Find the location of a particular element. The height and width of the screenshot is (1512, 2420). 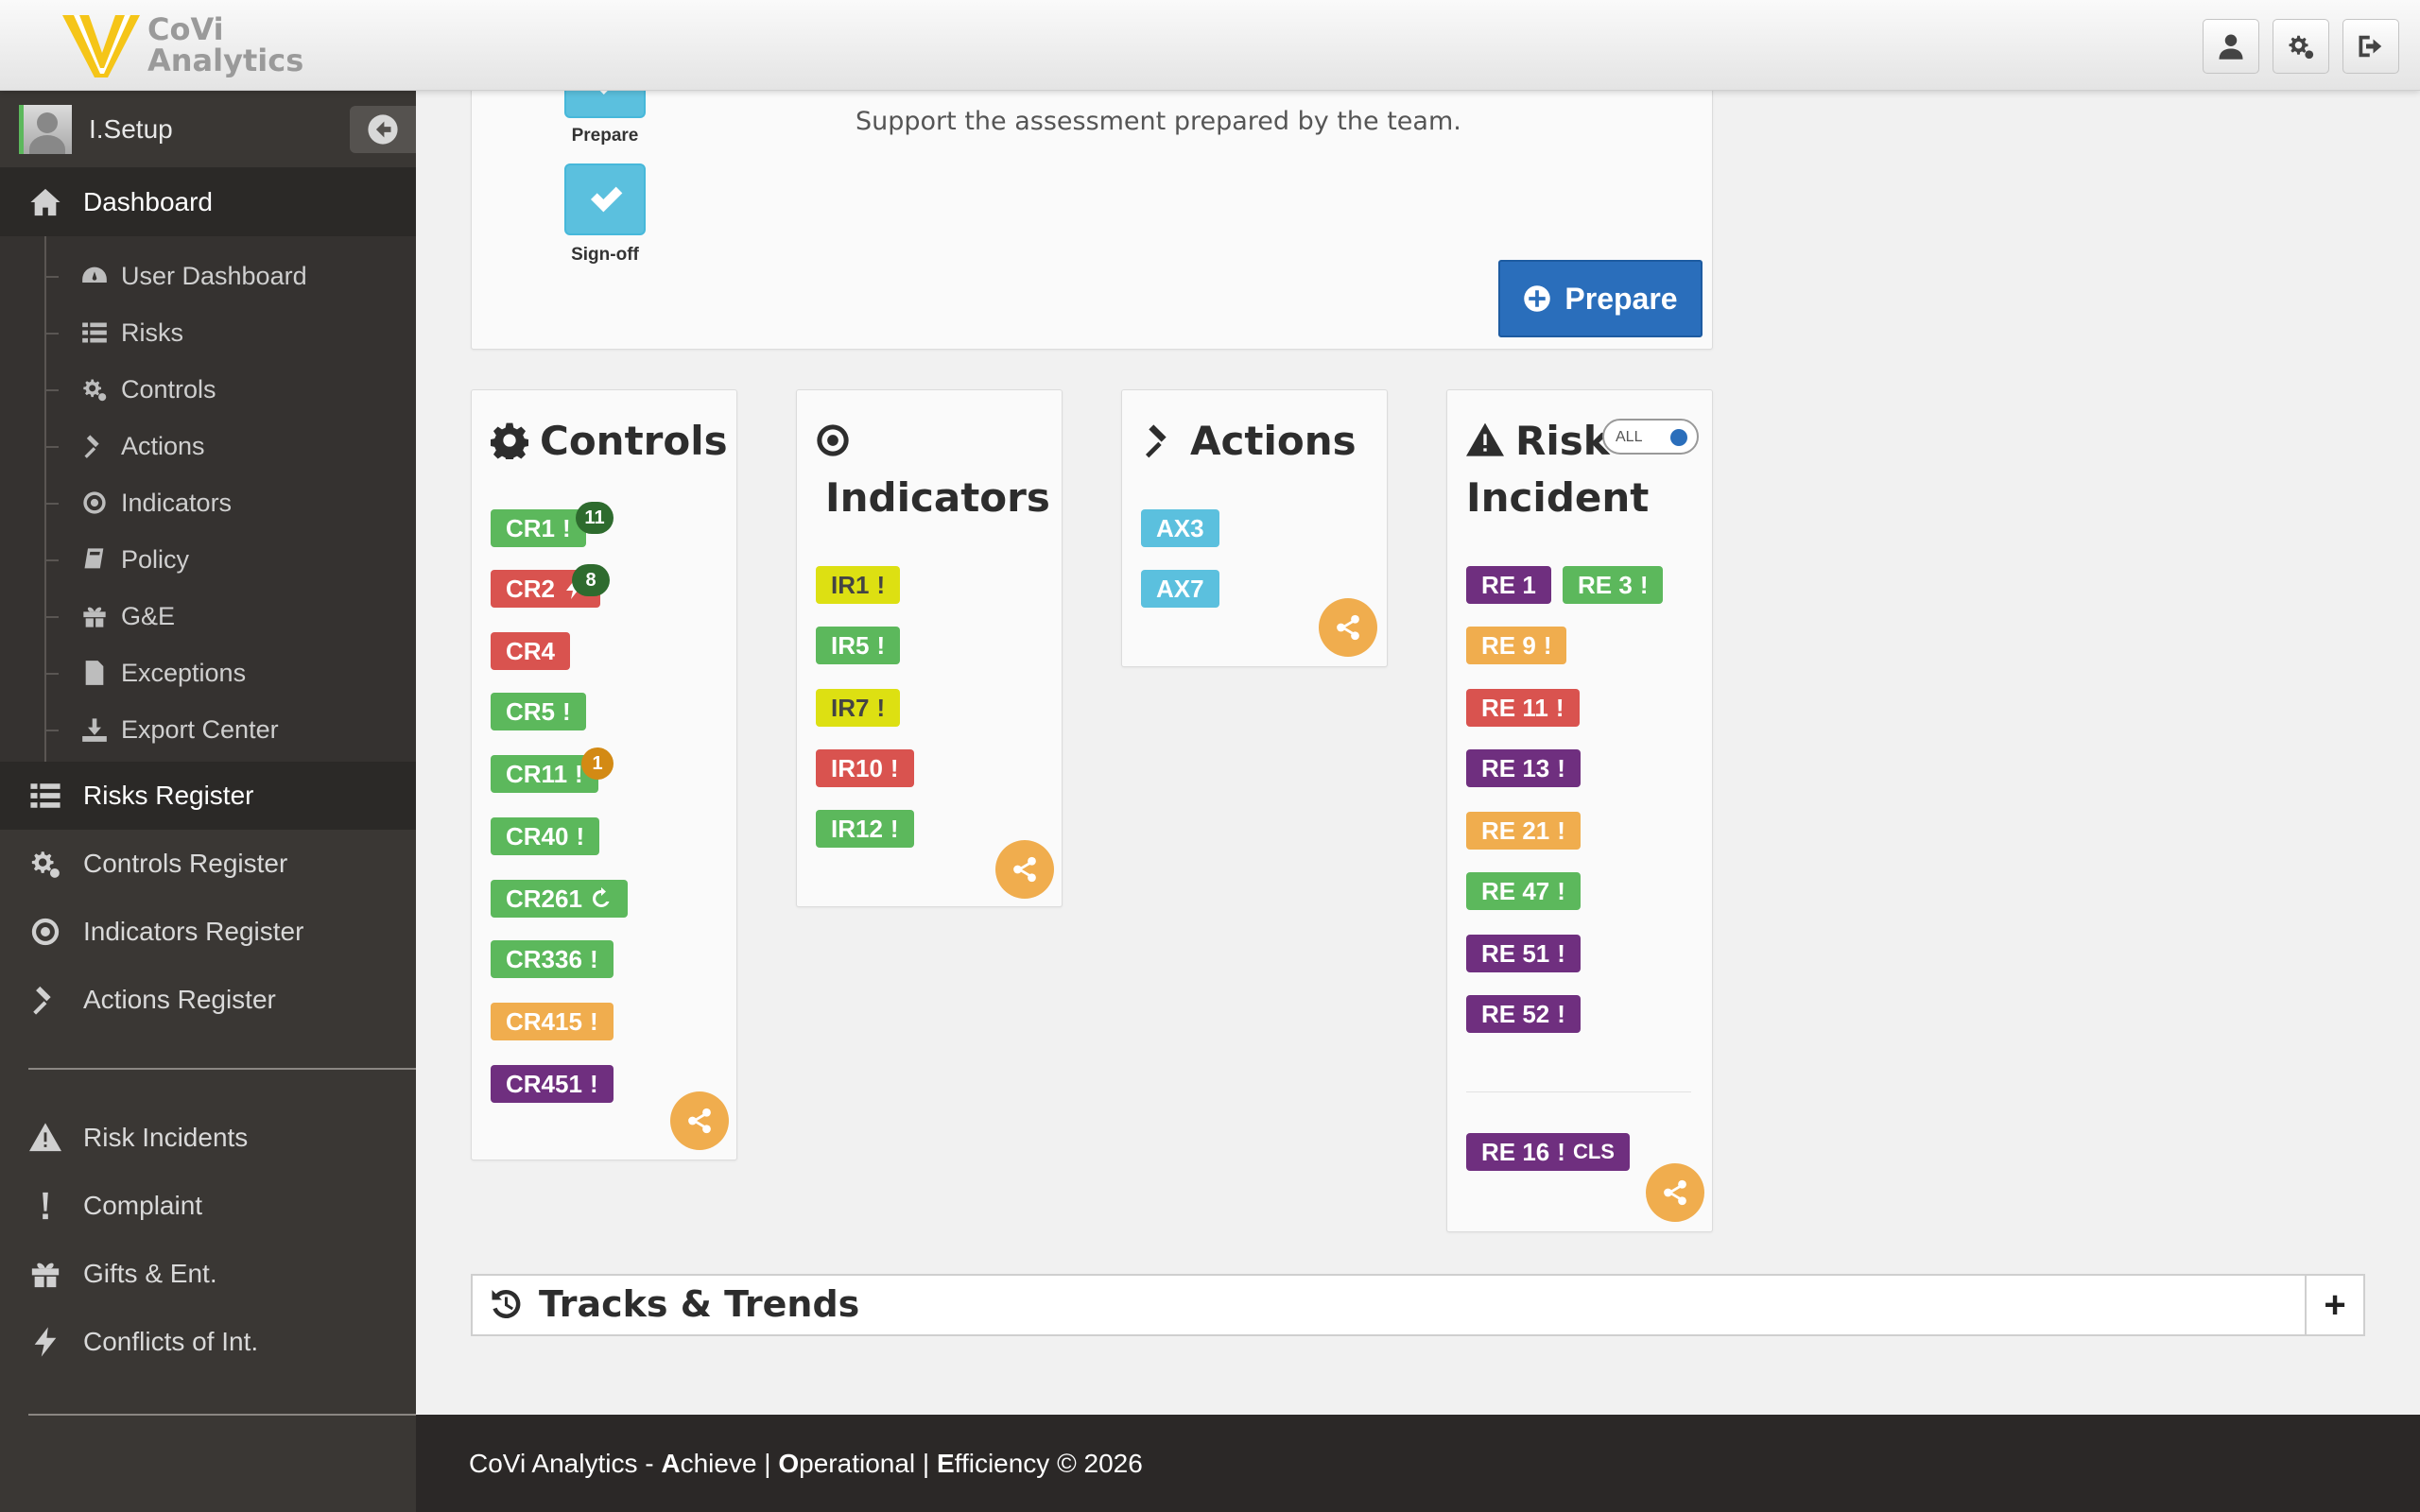

sidebar-item-risks: Risks is located at coordinates (208, 332).